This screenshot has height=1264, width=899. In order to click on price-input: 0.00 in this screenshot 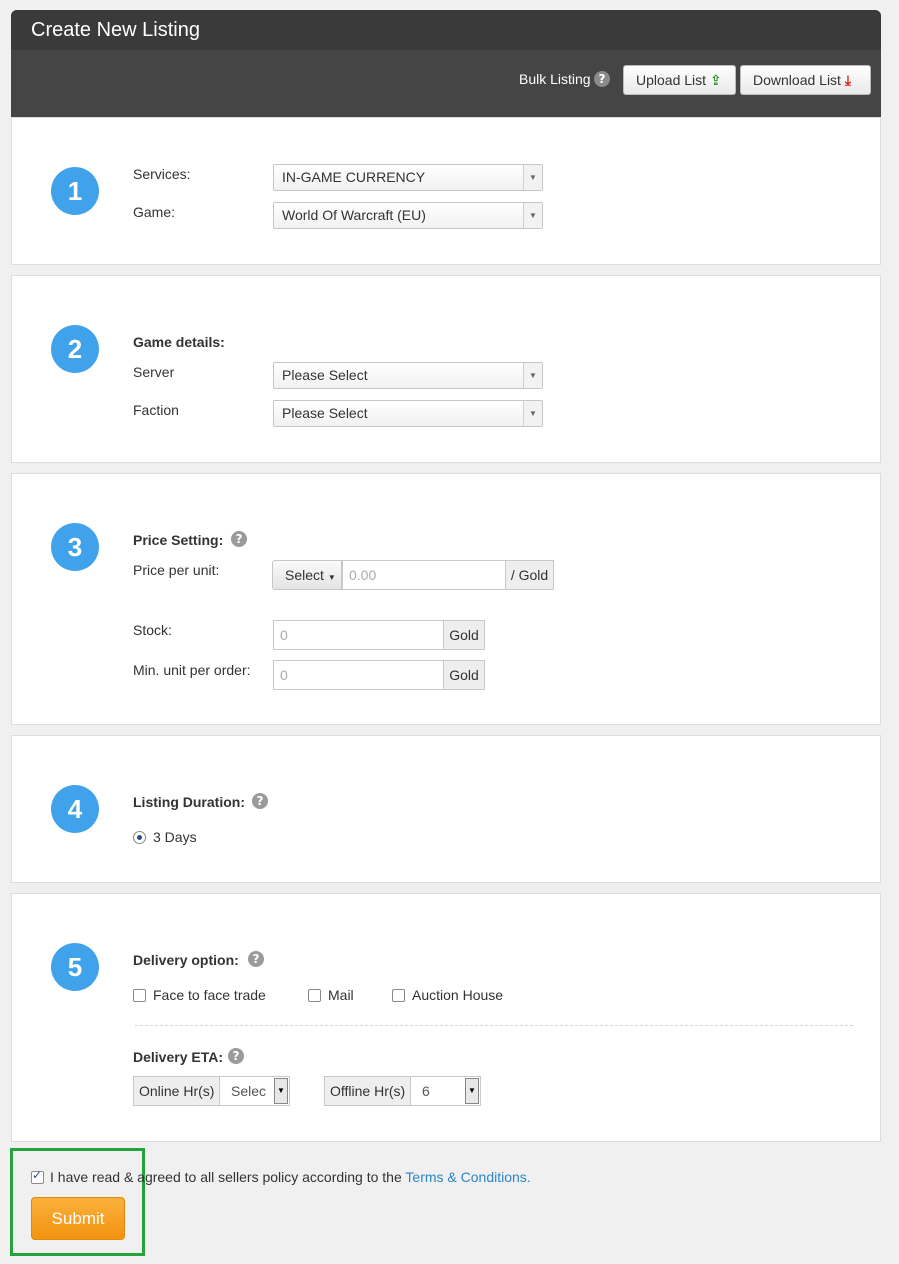, I will do `click(424, 575)`.